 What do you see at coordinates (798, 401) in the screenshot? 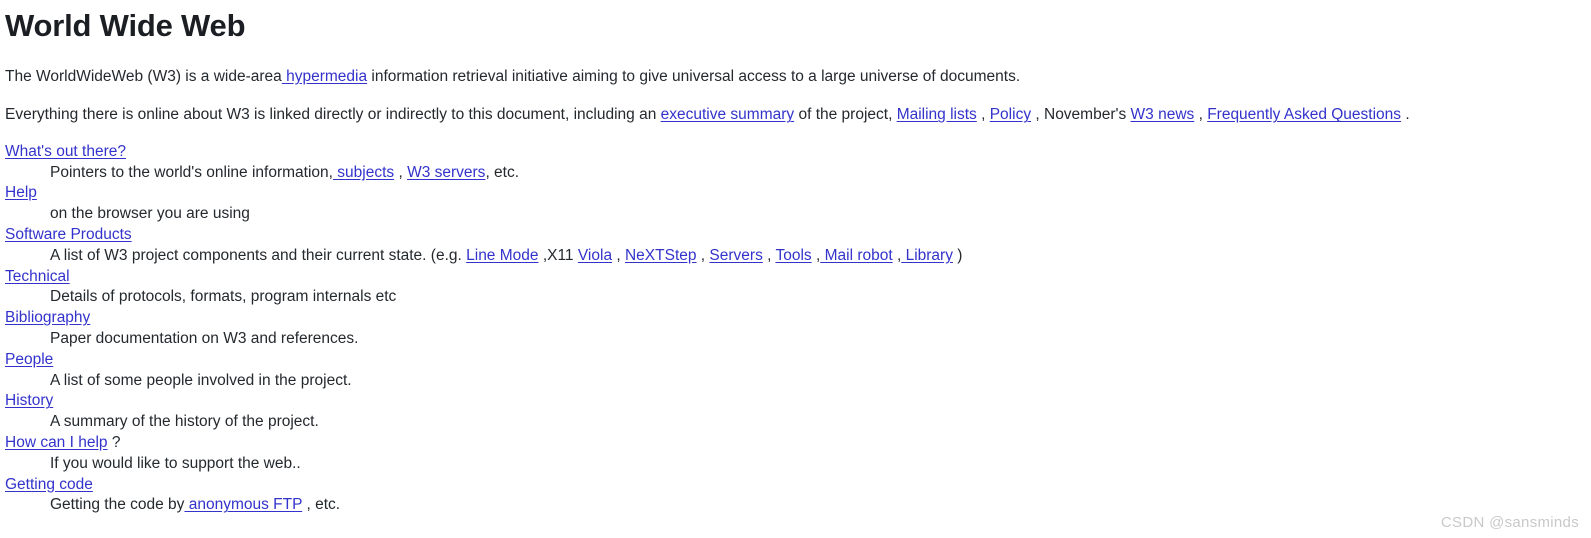
I see `definition-term-history: History` at bounding box center [798, 401].